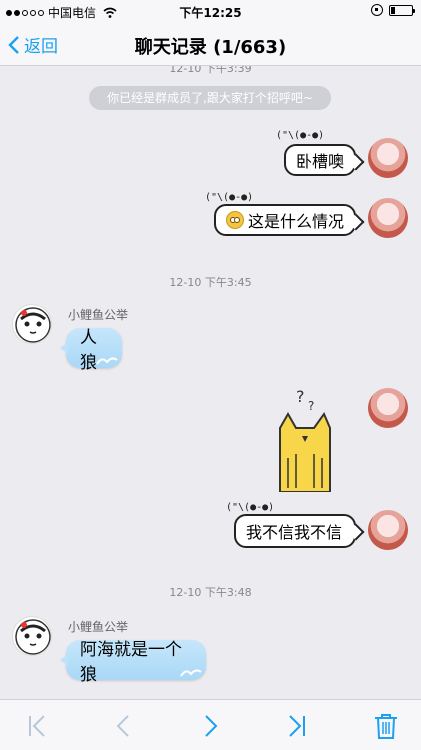 This screenshot has height=750, width=421. I want to click on battery-icon, so click(402, 10).